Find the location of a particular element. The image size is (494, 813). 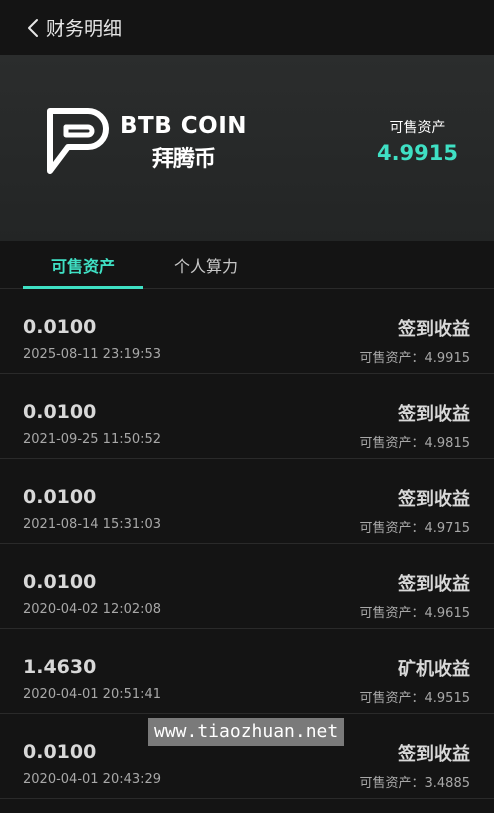

watermark: www.tiaozhuan.net is located at coordinates (246, 732).